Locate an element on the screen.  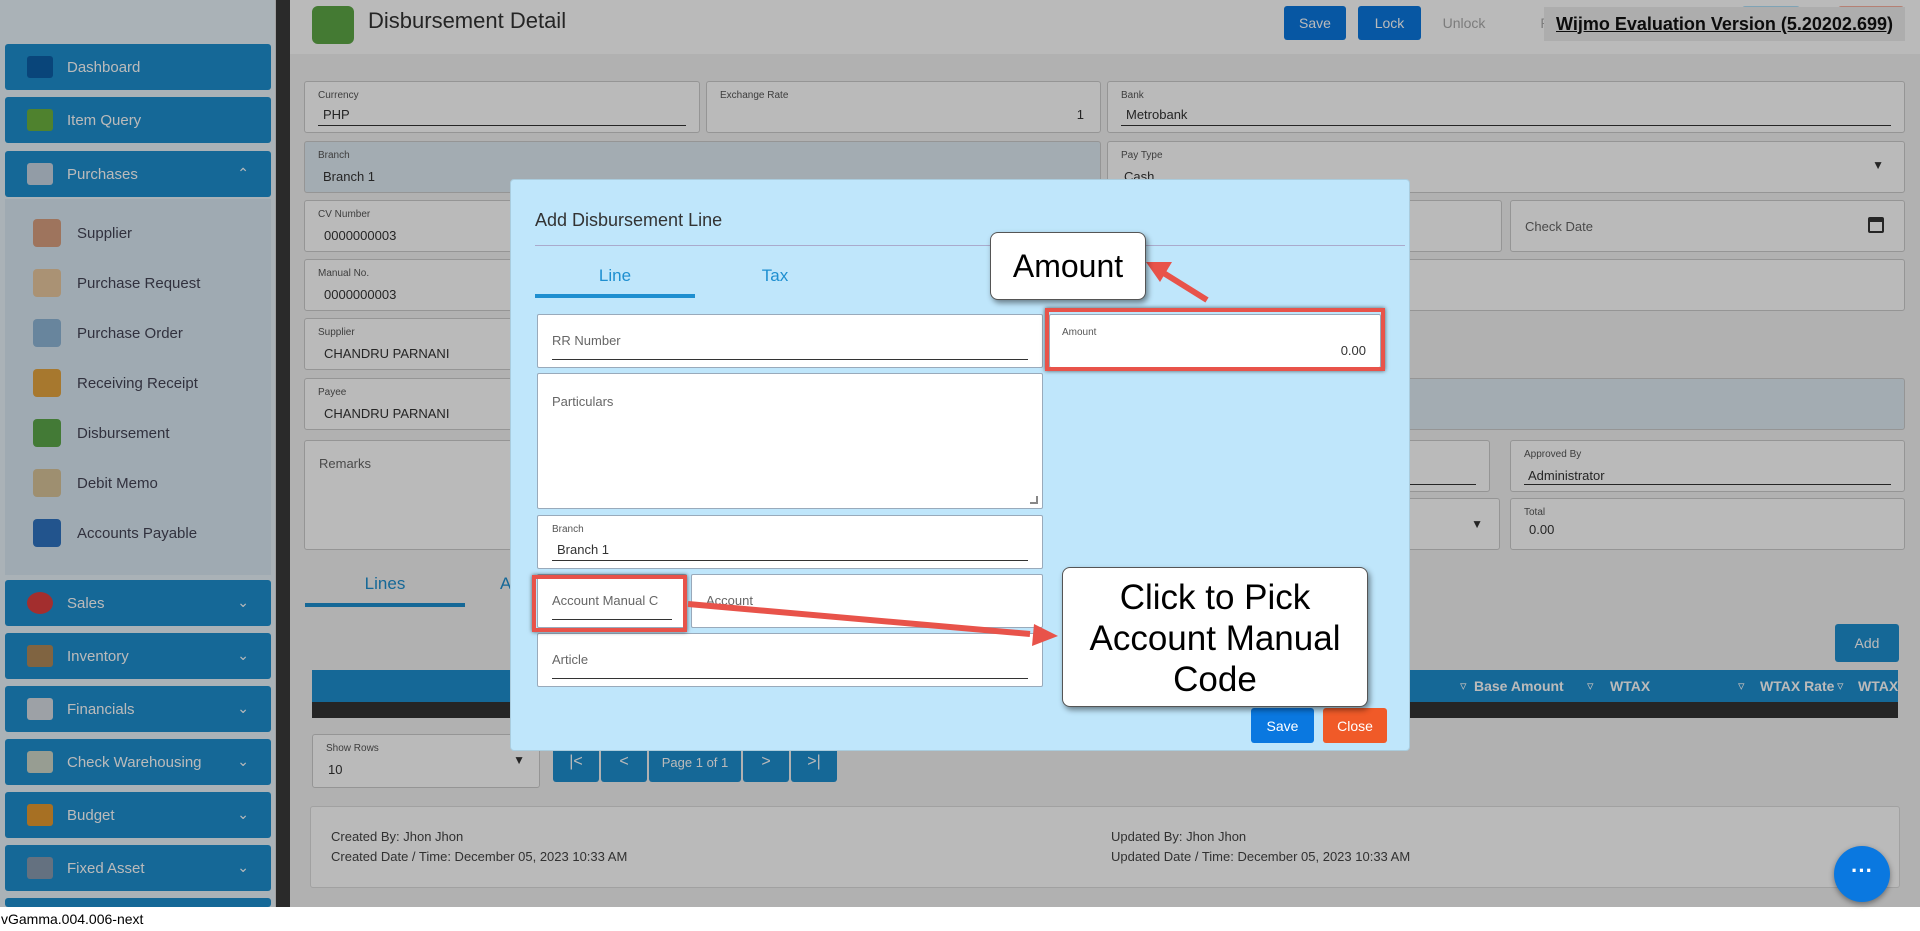
arrow-head is located at coordinates (1045, 635).